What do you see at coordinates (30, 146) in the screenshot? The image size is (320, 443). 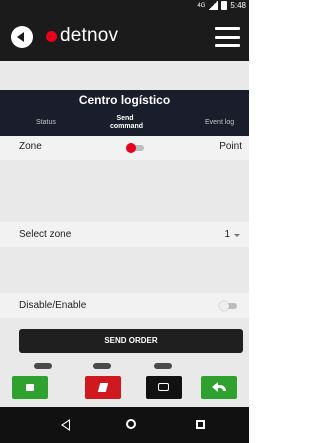 I see `zone-label: Zone` at bounding box center [30, 146].